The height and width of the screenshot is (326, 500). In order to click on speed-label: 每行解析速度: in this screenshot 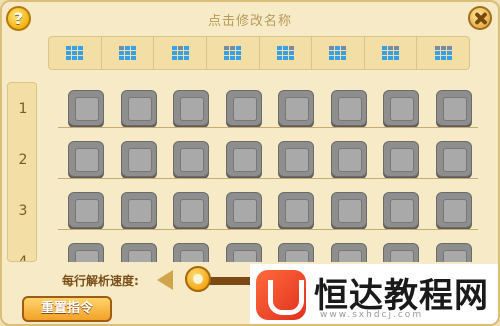, I will do `click(100, 281)`.